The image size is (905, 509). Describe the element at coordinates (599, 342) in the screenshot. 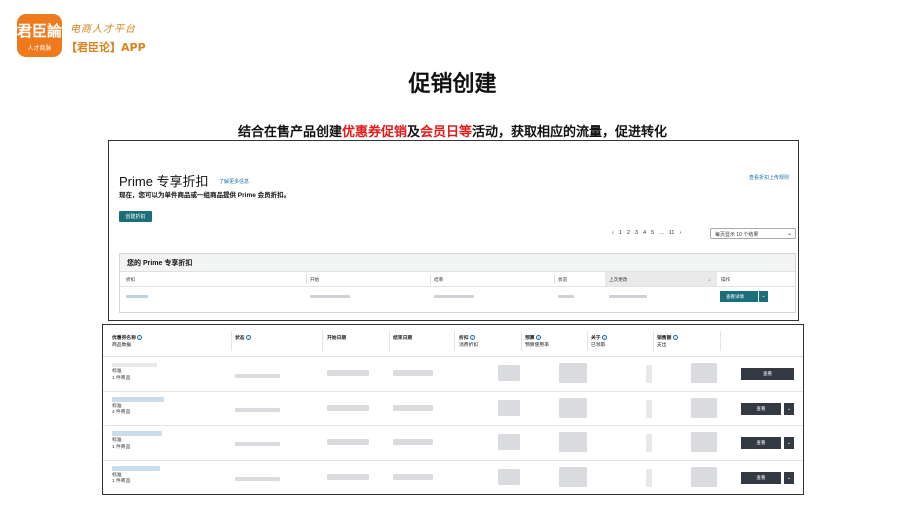

I see `col-about: 关于 i 已领取` at that location.